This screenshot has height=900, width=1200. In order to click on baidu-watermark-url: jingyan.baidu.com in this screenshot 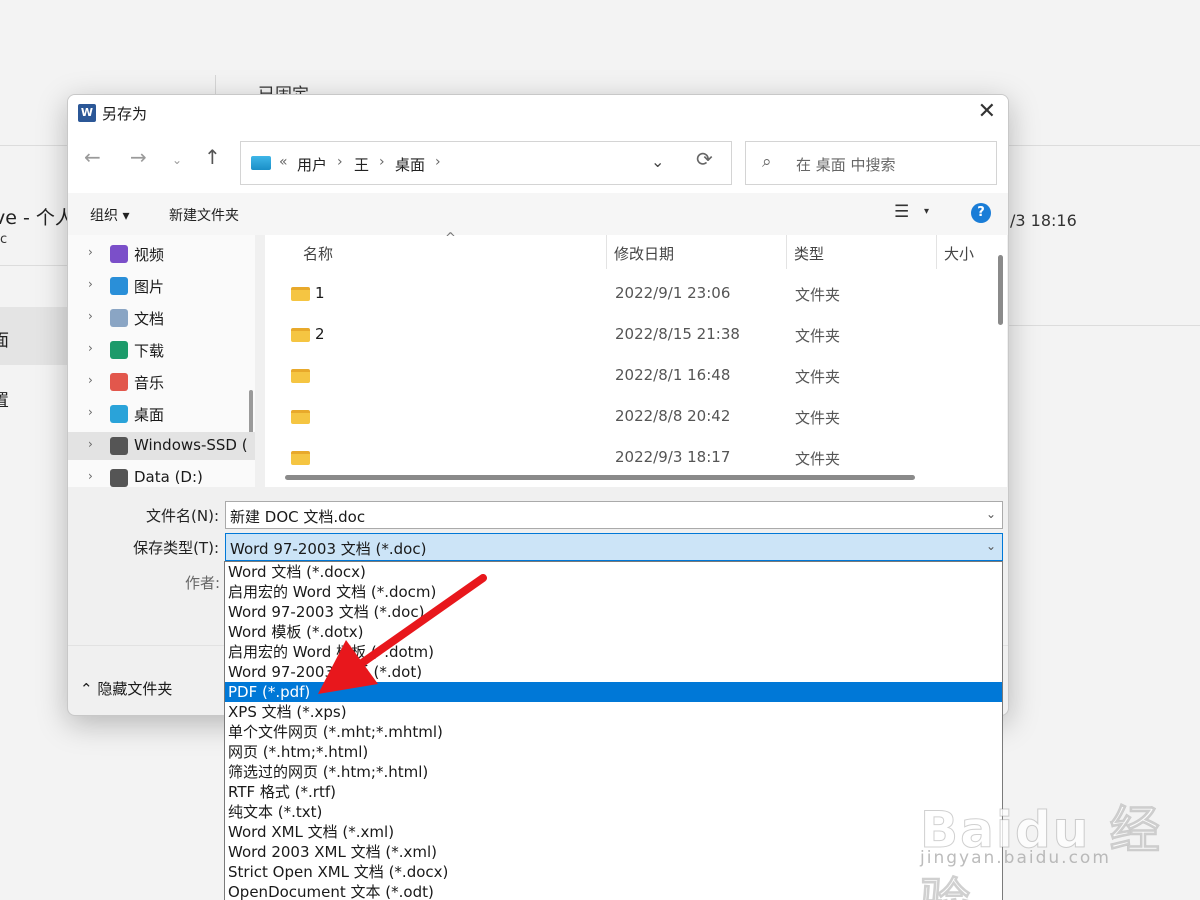, I will do `click(1015, 858)`.